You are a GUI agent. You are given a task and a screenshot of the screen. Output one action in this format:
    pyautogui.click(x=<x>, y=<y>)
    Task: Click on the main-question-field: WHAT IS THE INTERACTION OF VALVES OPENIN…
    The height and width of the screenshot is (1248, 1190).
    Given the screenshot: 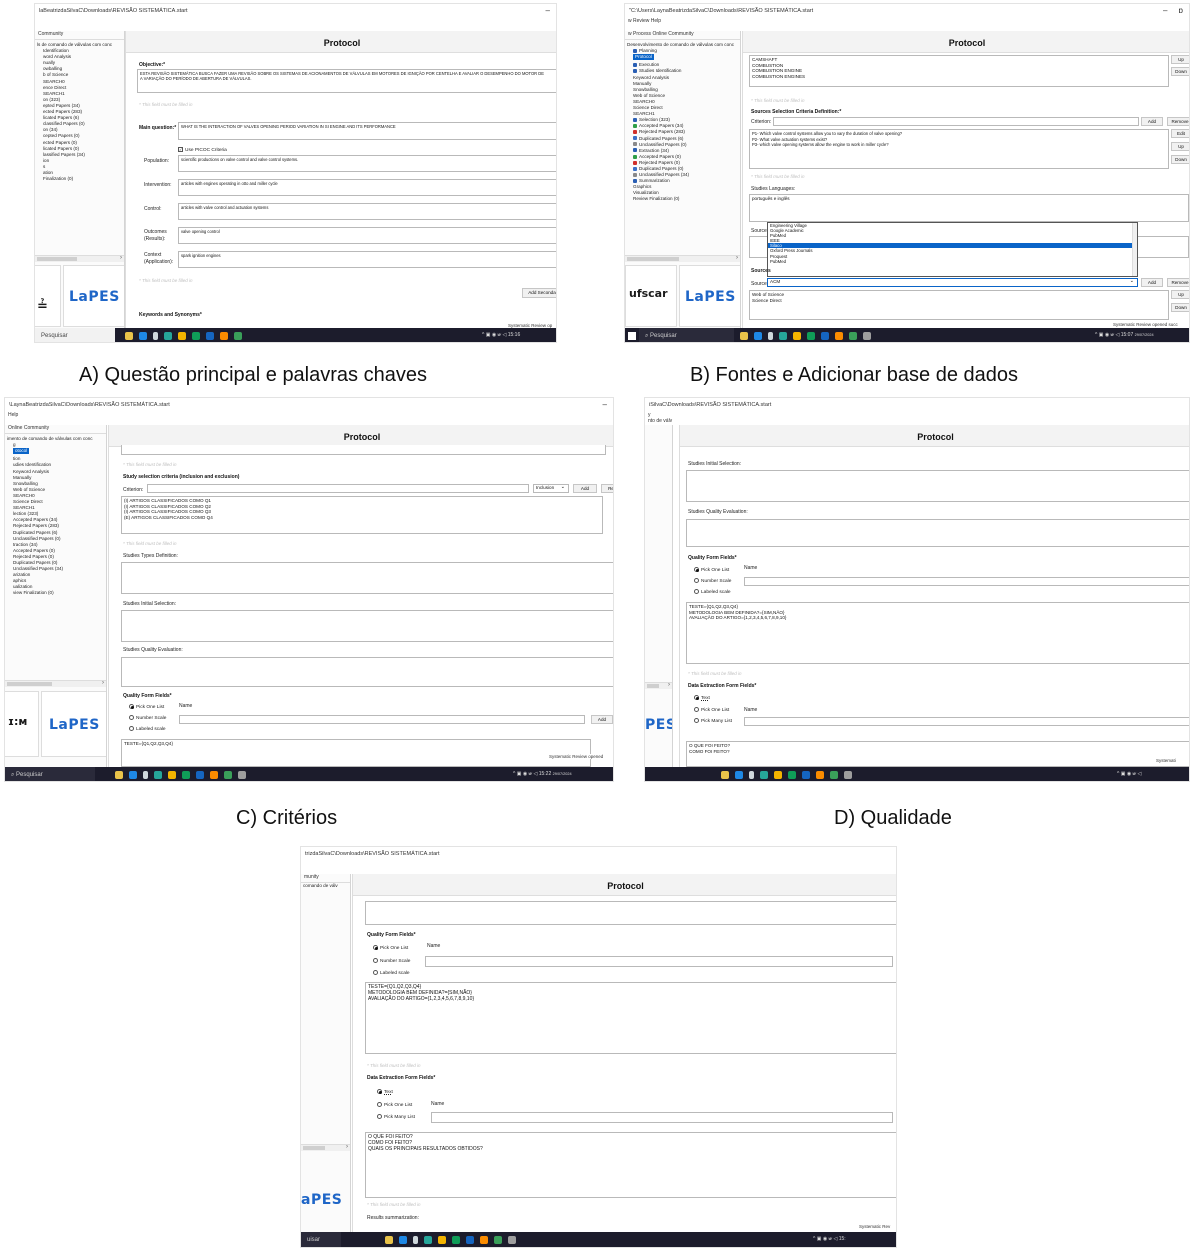 What is the action you would take?
    pyautogui.click(x=367, y=131)
    